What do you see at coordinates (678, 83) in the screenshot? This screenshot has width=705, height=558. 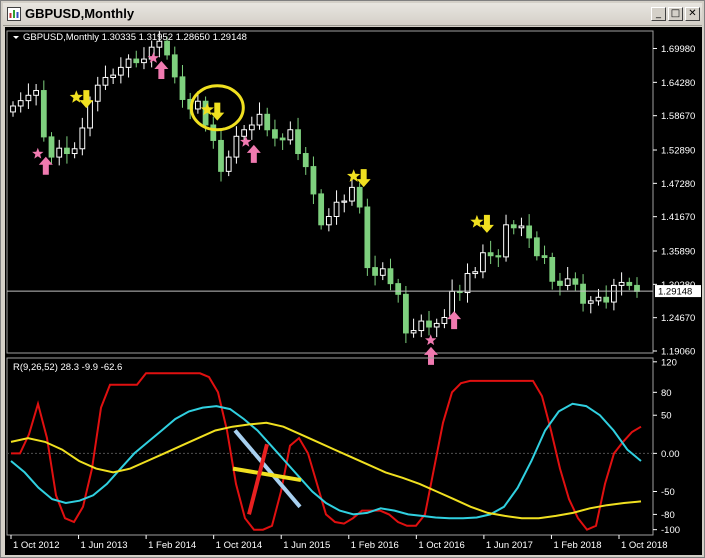 I see `price-tick-label: 1.64280` at bounding box center [678, 83].